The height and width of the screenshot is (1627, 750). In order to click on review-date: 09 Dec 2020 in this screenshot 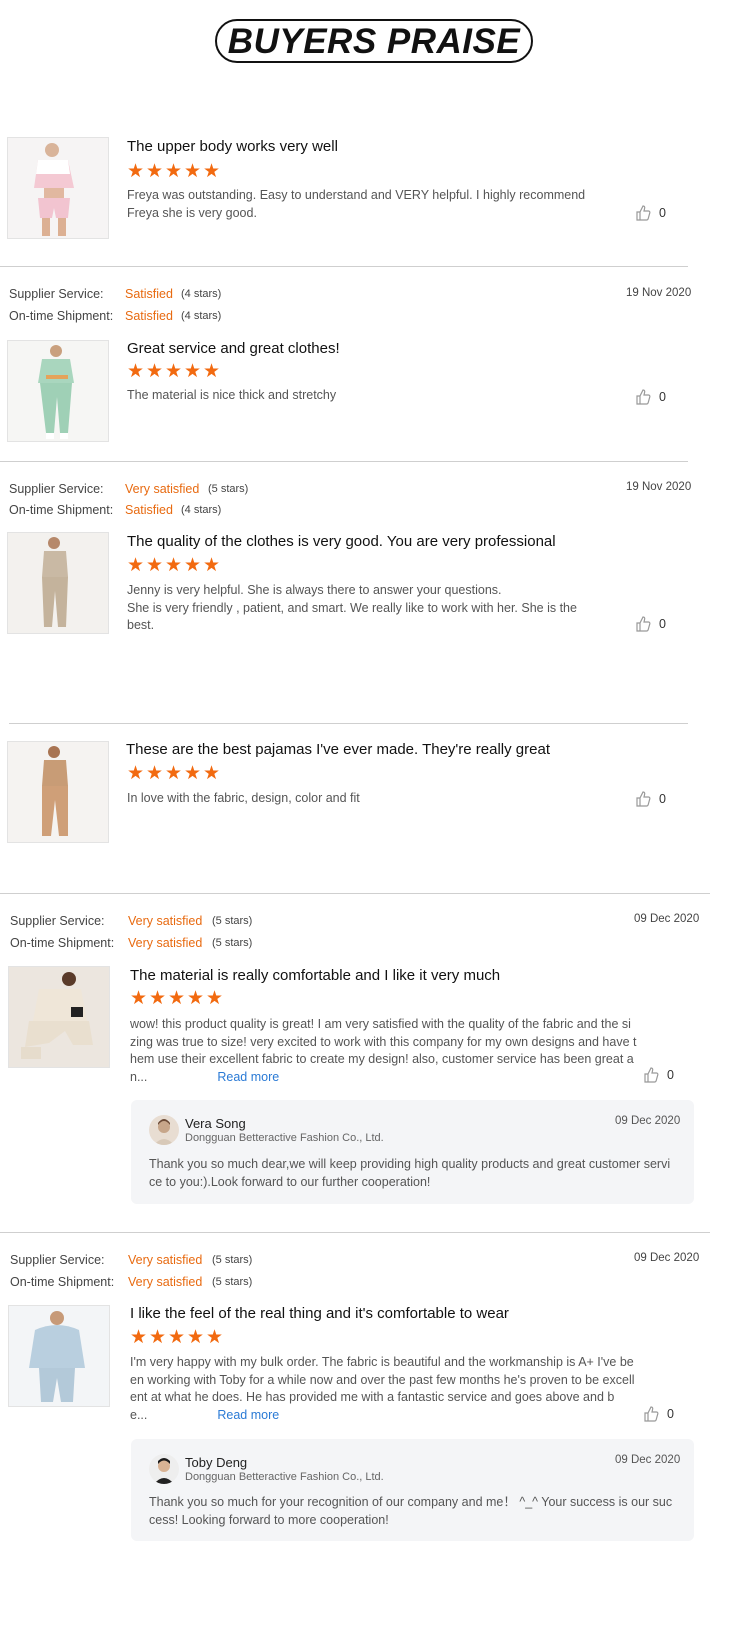, I will do `click(667, 919)`.